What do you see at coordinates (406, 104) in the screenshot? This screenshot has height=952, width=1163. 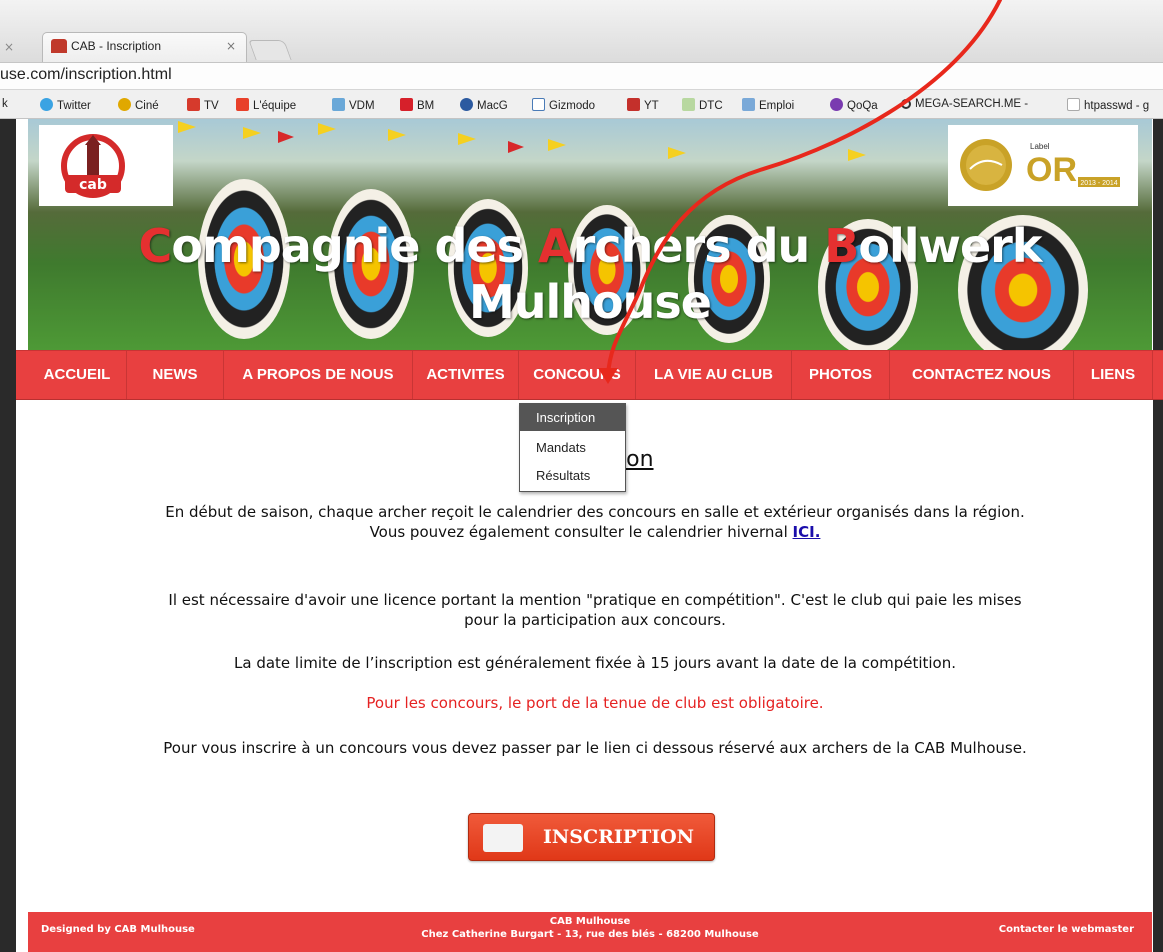 I see `bm-icon` at bounding box center [406, 104].